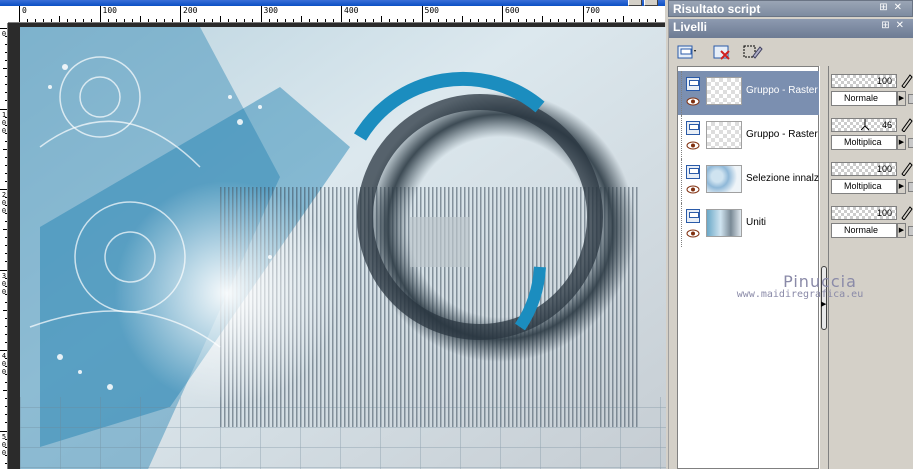 The height and width of the screenshot is (469, 913). Describe the element at coordinates (109, 10) in the screenshot. I see `ruler-label: 100` at that location.